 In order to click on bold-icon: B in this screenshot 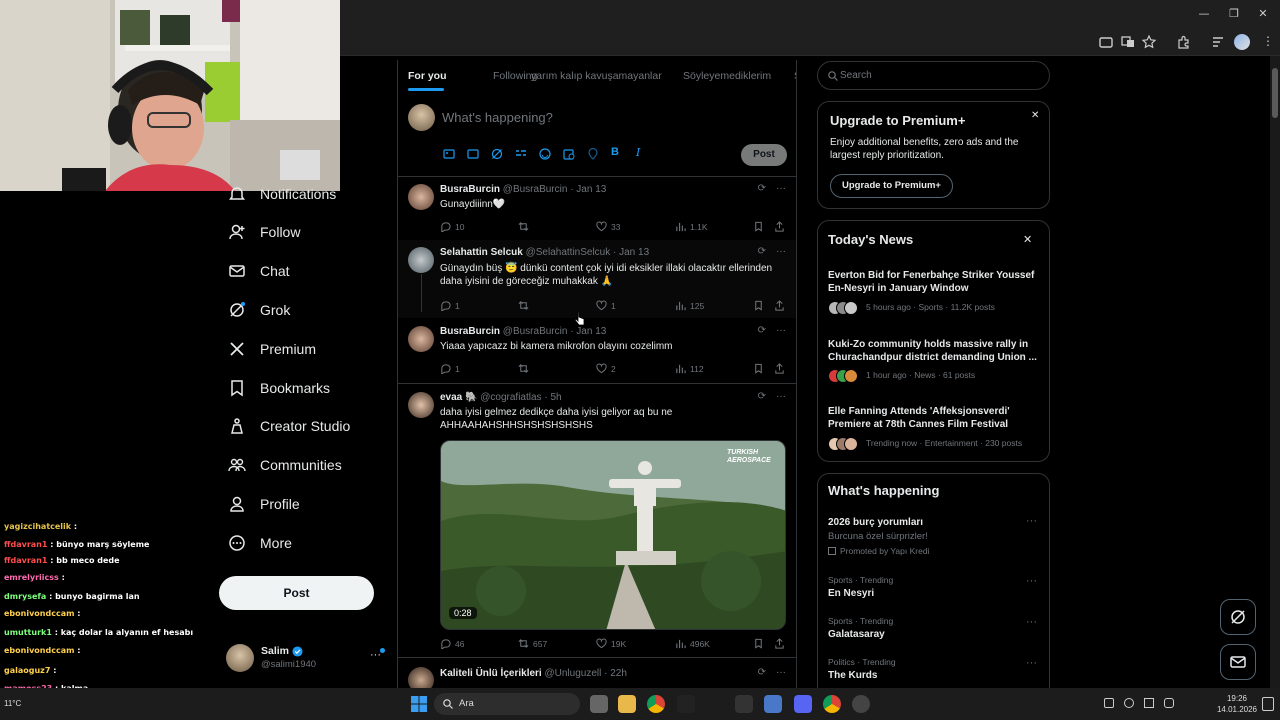, I will do `click(615, 152)`.